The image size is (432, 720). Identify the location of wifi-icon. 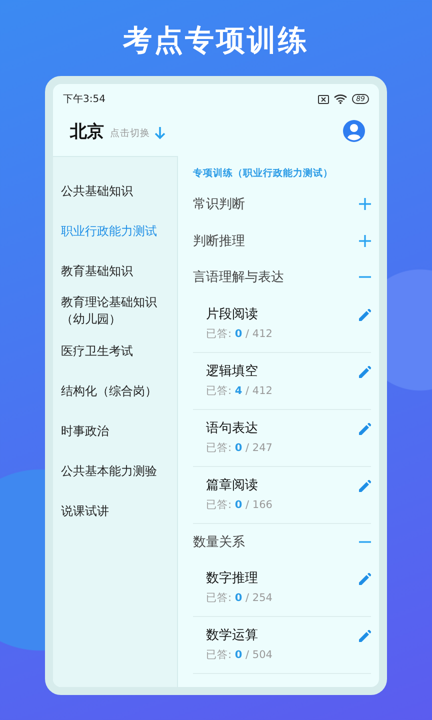
(341, 99).